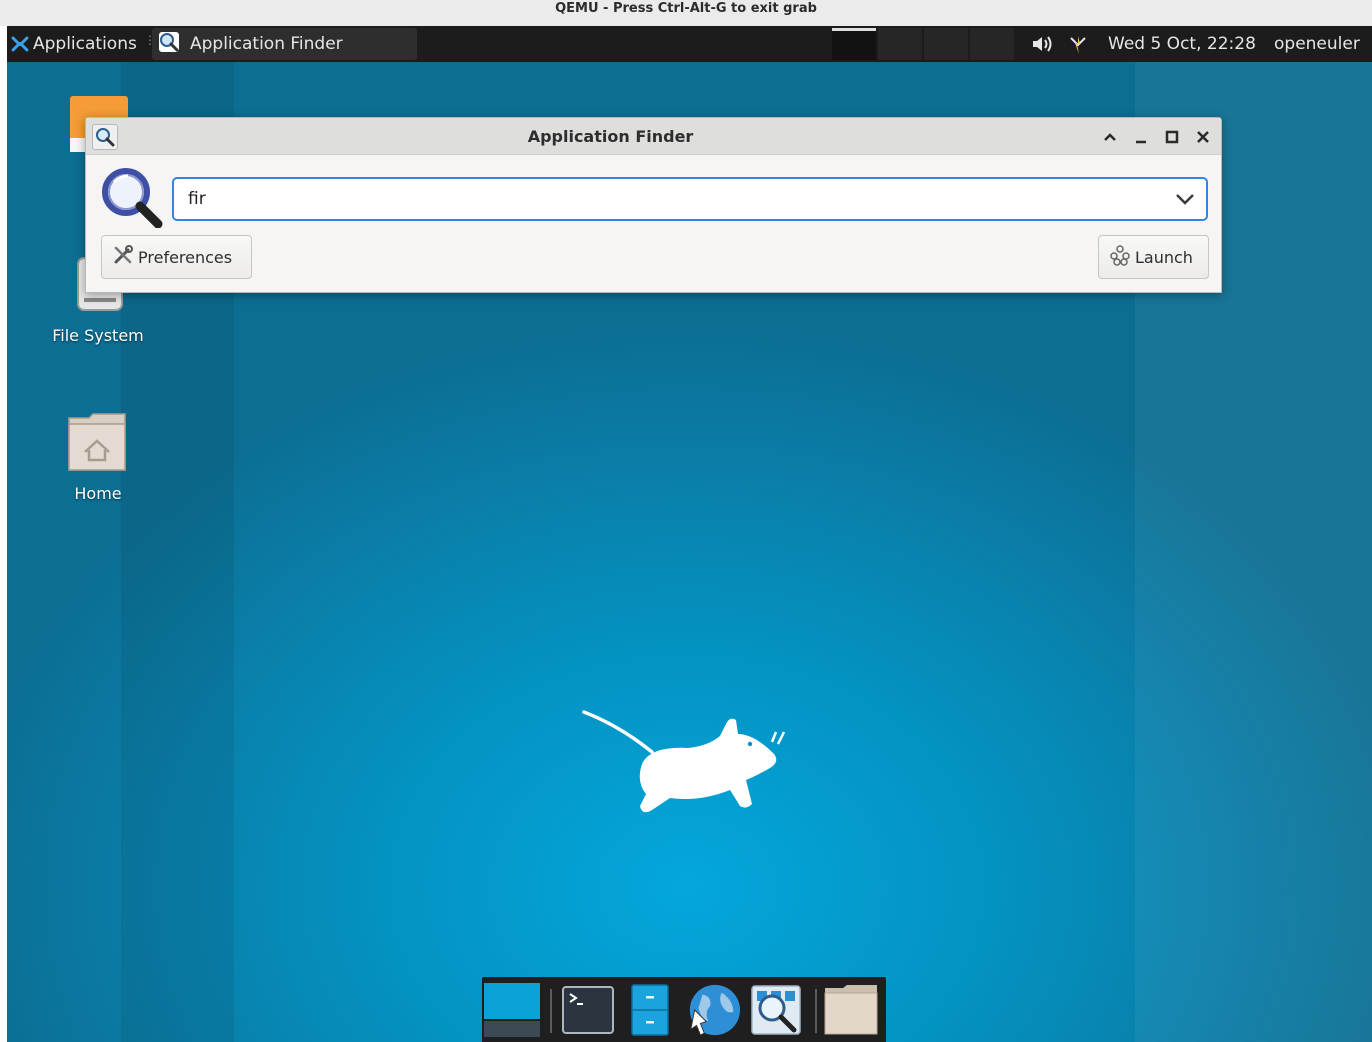 This screenshot has width=1372, height=1042. I want to click on minimize-icon, so click(1141, 142).